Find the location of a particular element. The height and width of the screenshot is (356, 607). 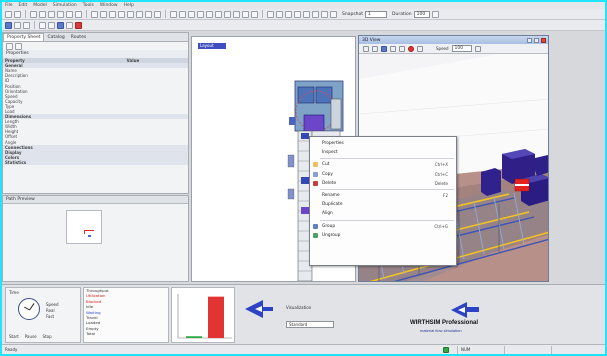

vehicle-icon is located at coordinates (254, 14).